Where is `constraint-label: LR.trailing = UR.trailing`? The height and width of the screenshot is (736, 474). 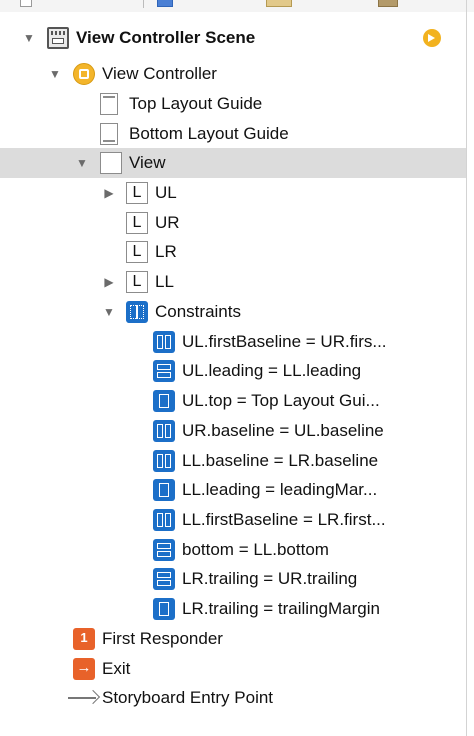
constraint-label: LR.trailing = UR.trailing is located at coordinates (270, 578).